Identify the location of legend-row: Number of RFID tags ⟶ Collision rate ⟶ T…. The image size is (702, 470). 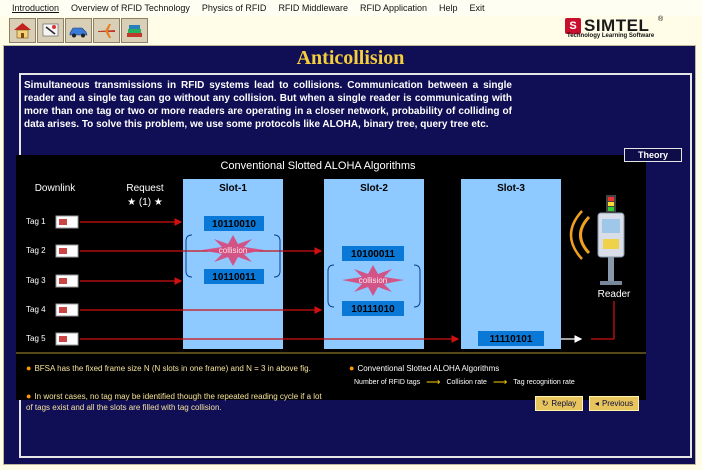
(464, 382).